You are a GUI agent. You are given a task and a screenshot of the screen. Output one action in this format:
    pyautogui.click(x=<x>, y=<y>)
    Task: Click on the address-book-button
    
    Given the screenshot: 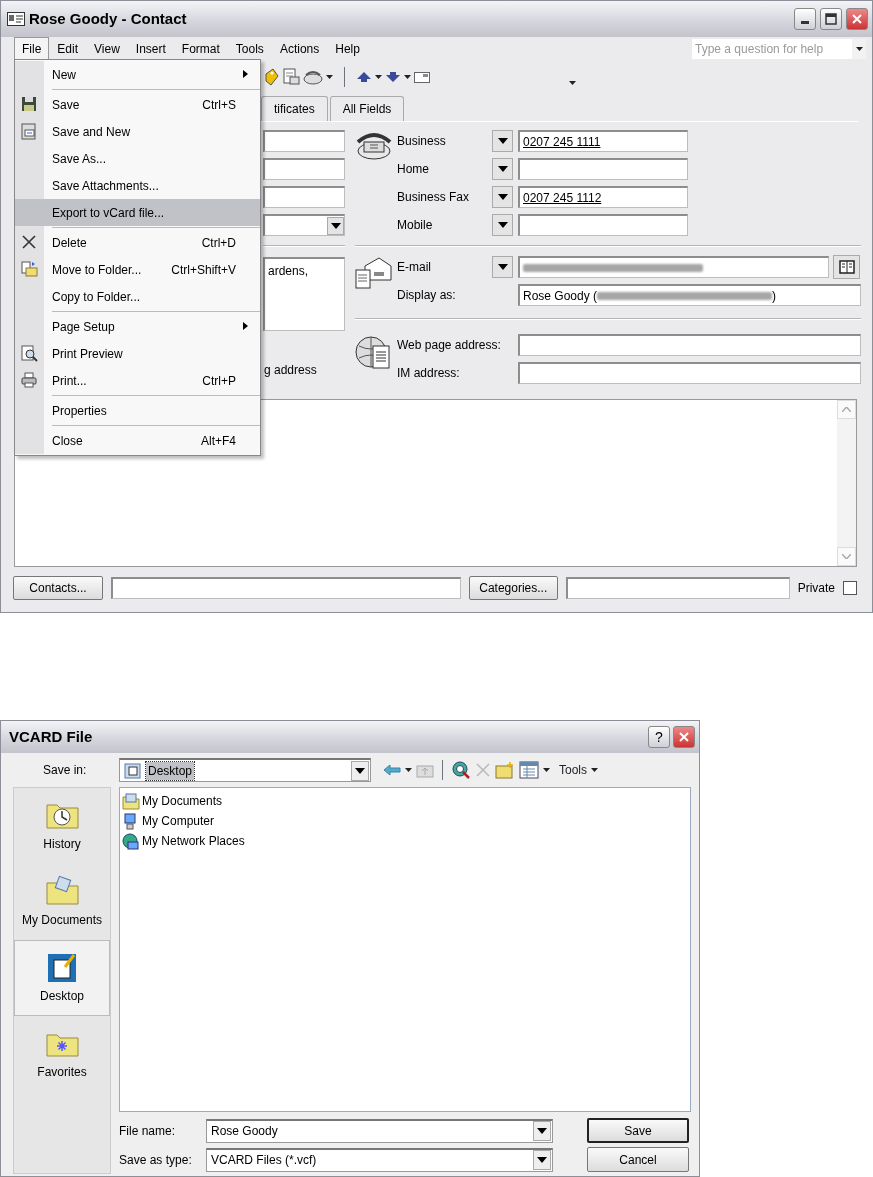 What is the action you would take?
    pyautogui.click(x=846, y=267)
    